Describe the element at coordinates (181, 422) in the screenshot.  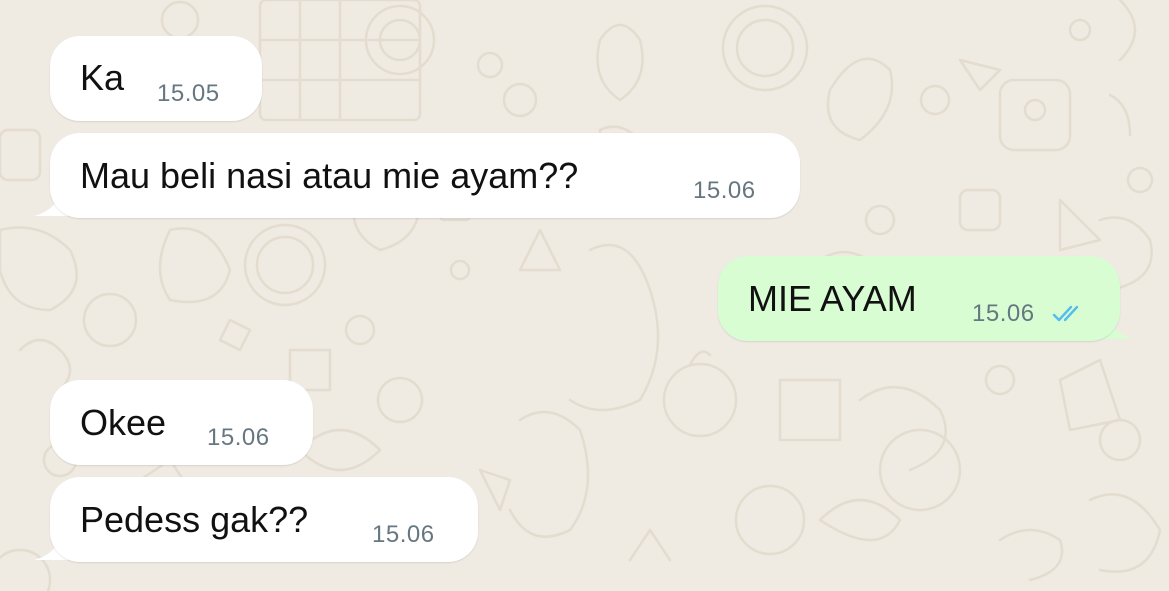
I see `message-bubble-incoming: Okee 15.06` at that location.